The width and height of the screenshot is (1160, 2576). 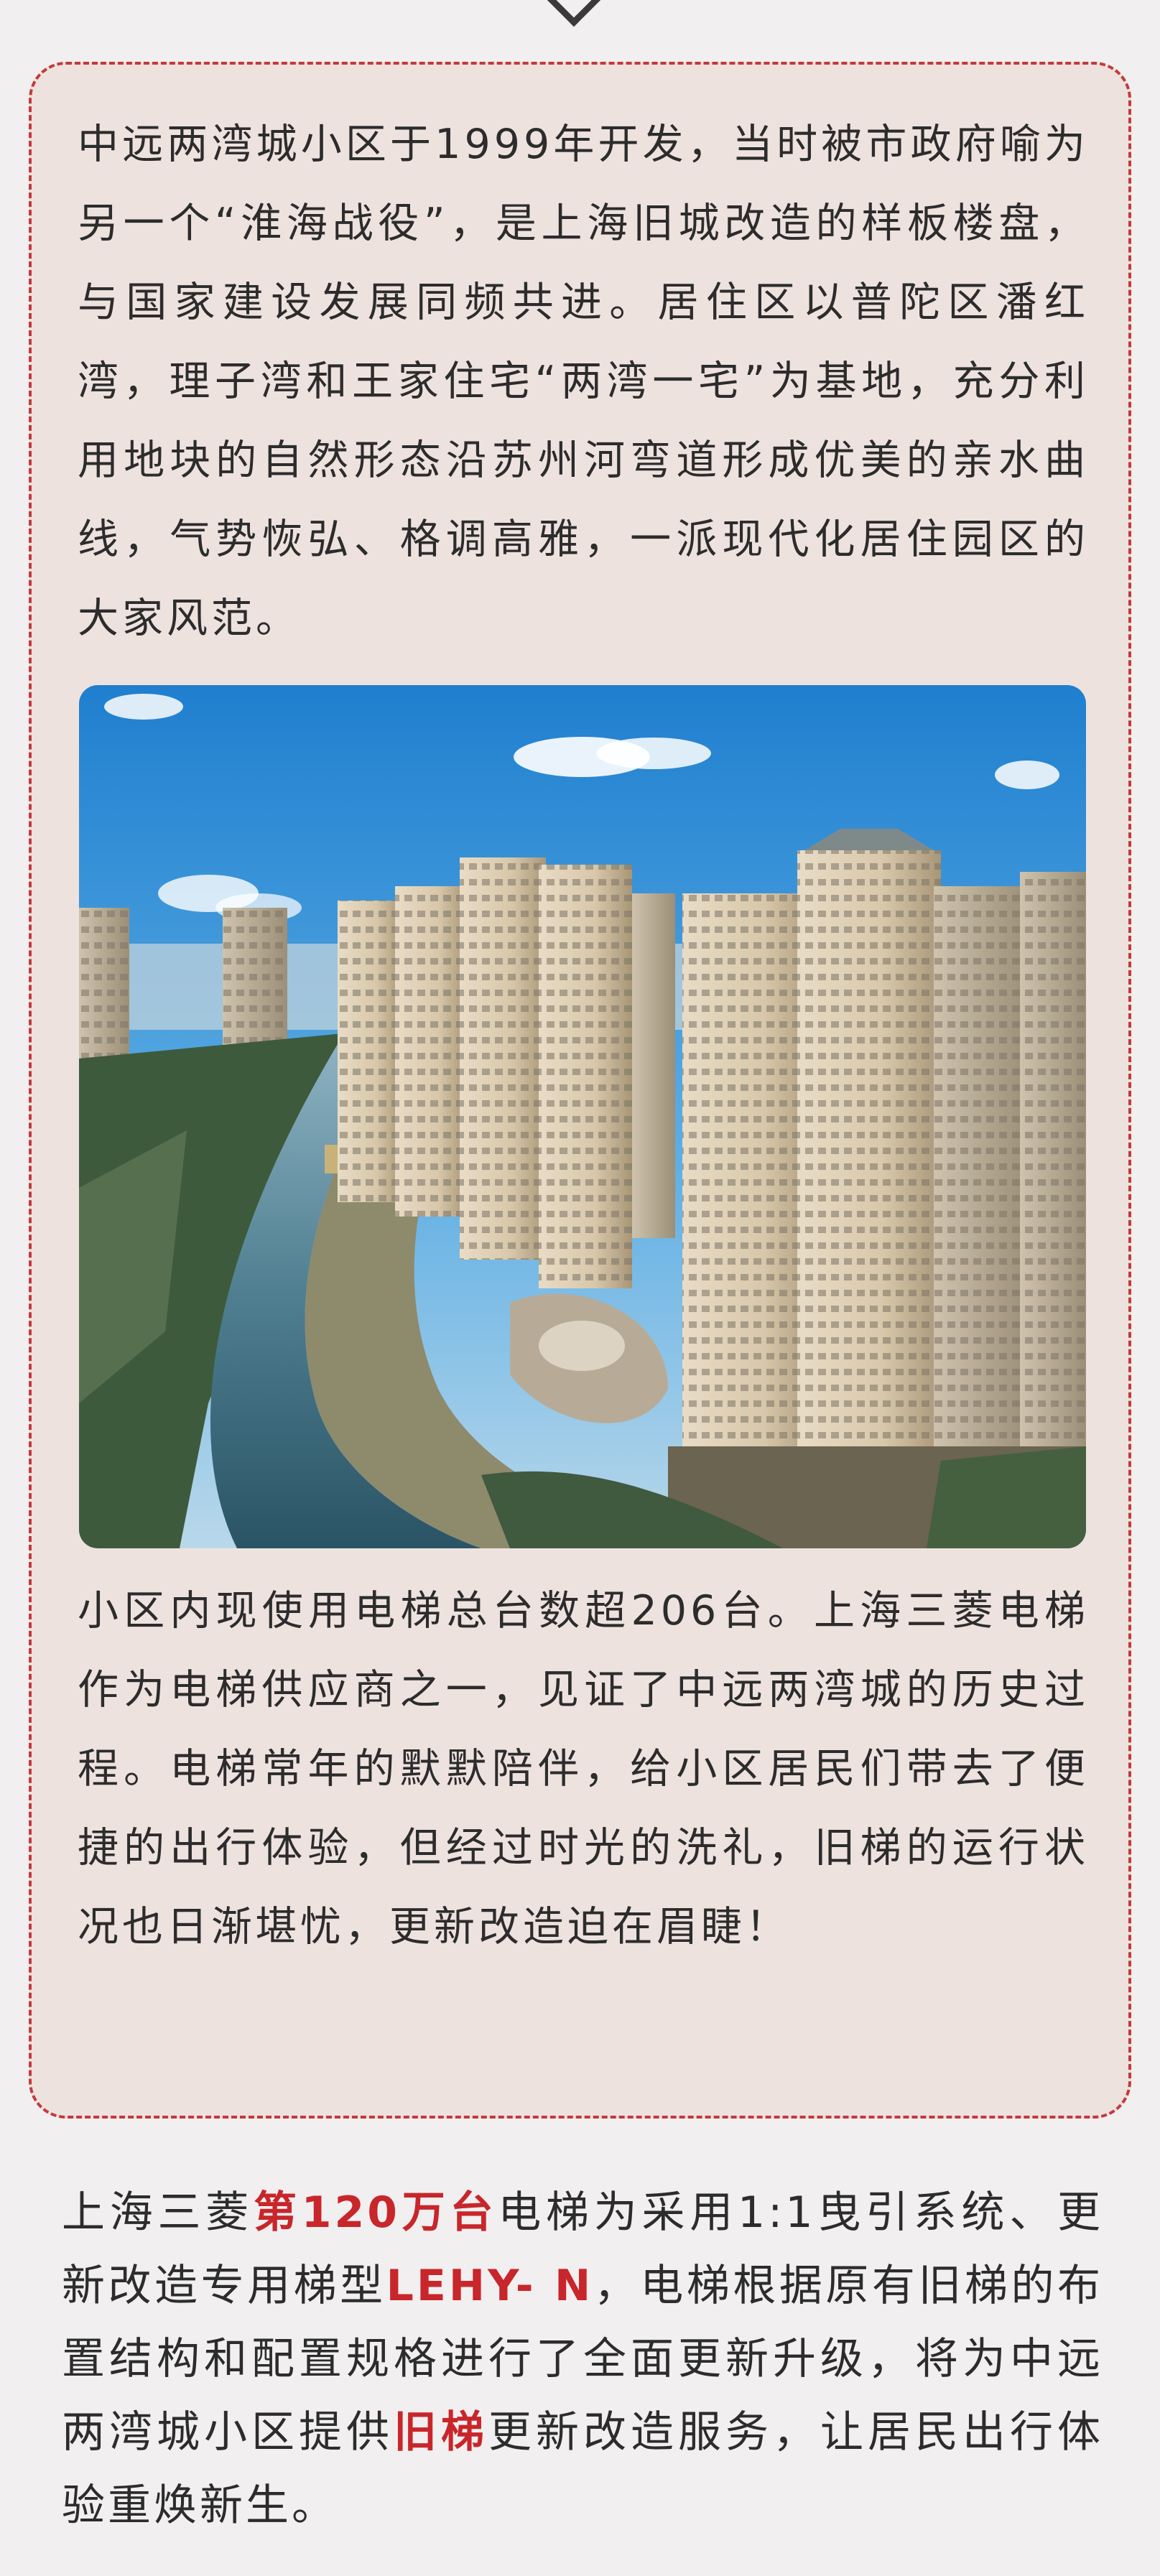 What do you see at coordinates (376, 2212) in the screenshot?
I see `highlight-milestone: 第120万台` at bounding box center [376, 2212].